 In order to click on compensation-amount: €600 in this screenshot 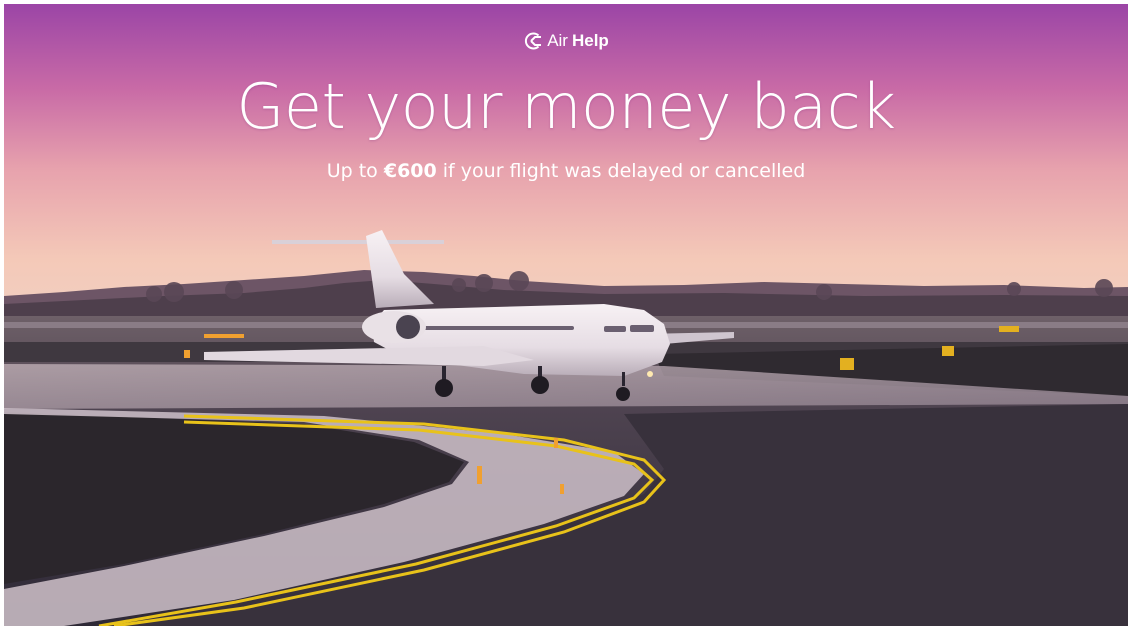, I will do `click(410, 171)`.